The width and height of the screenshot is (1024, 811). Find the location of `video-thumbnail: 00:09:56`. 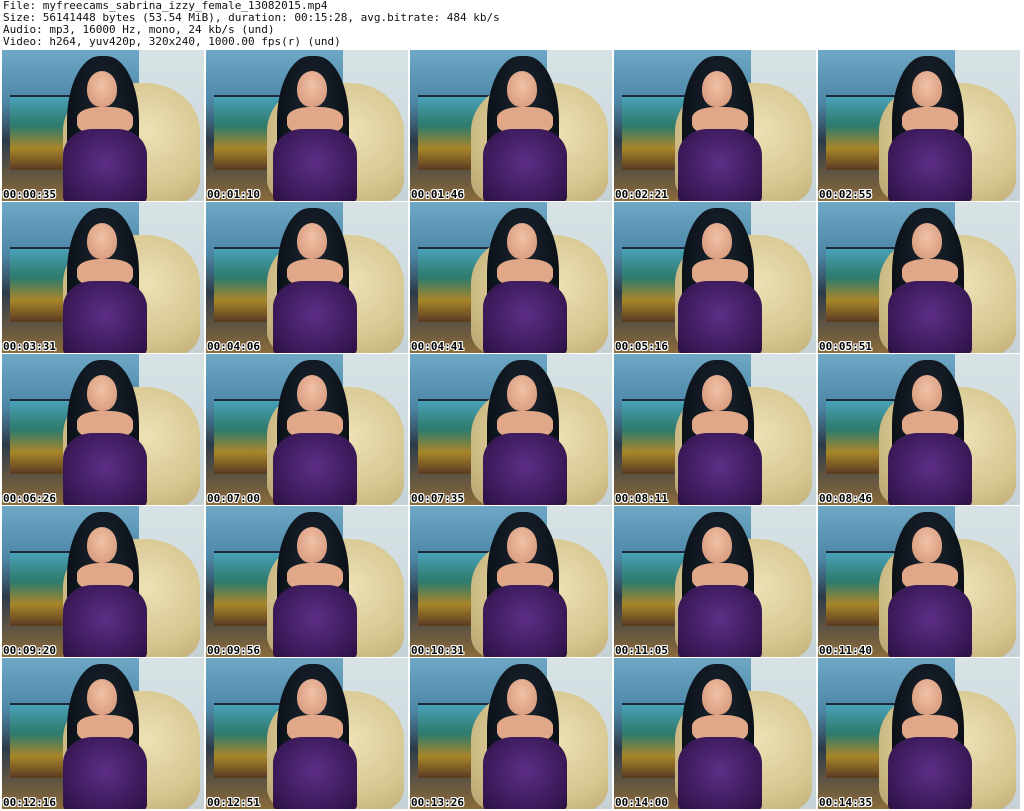

video-thumbnail: 00:09:56 is located at coordinates (307, 581).